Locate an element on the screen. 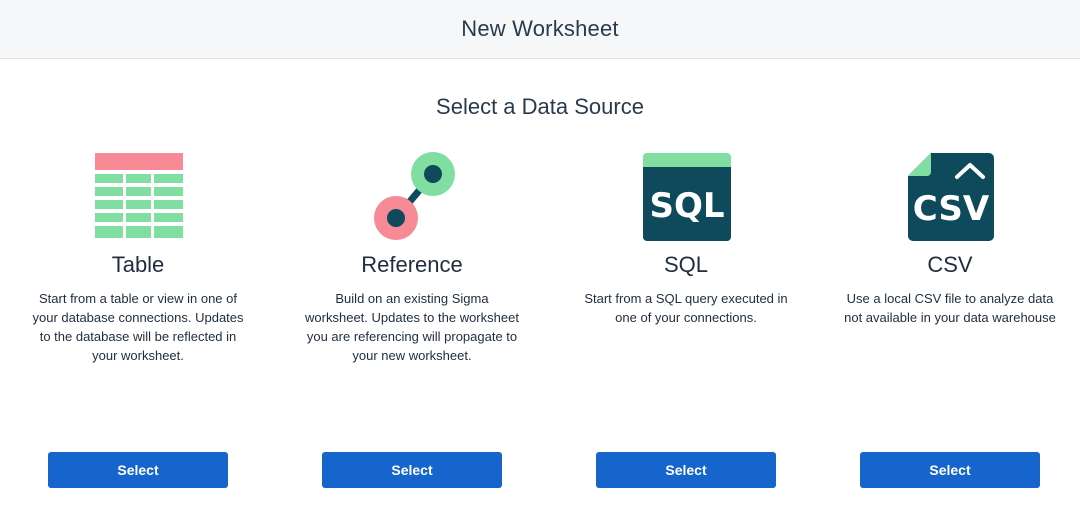 Image resolution: width=1080 pixels, height=530 pixels. header-bar: New Worksheet is located at coordinates (540, 29).